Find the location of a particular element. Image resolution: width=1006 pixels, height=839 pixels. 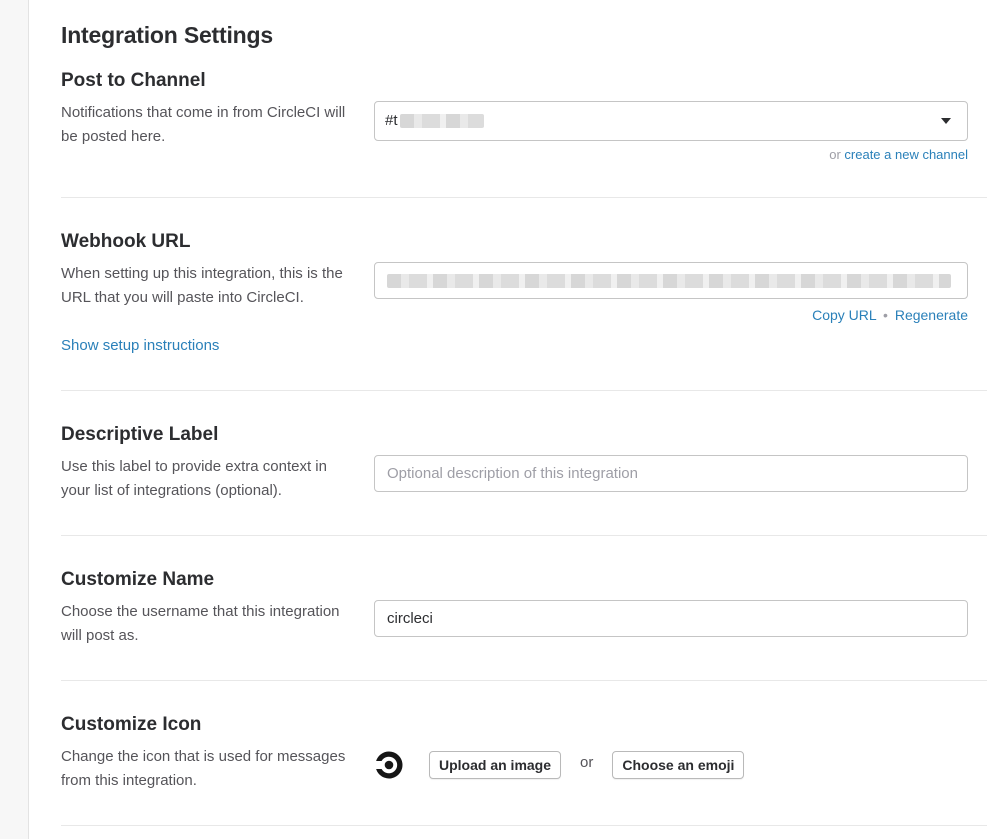

descriptive-label-title: Descriptive Label is located at coordinates (140, 434).